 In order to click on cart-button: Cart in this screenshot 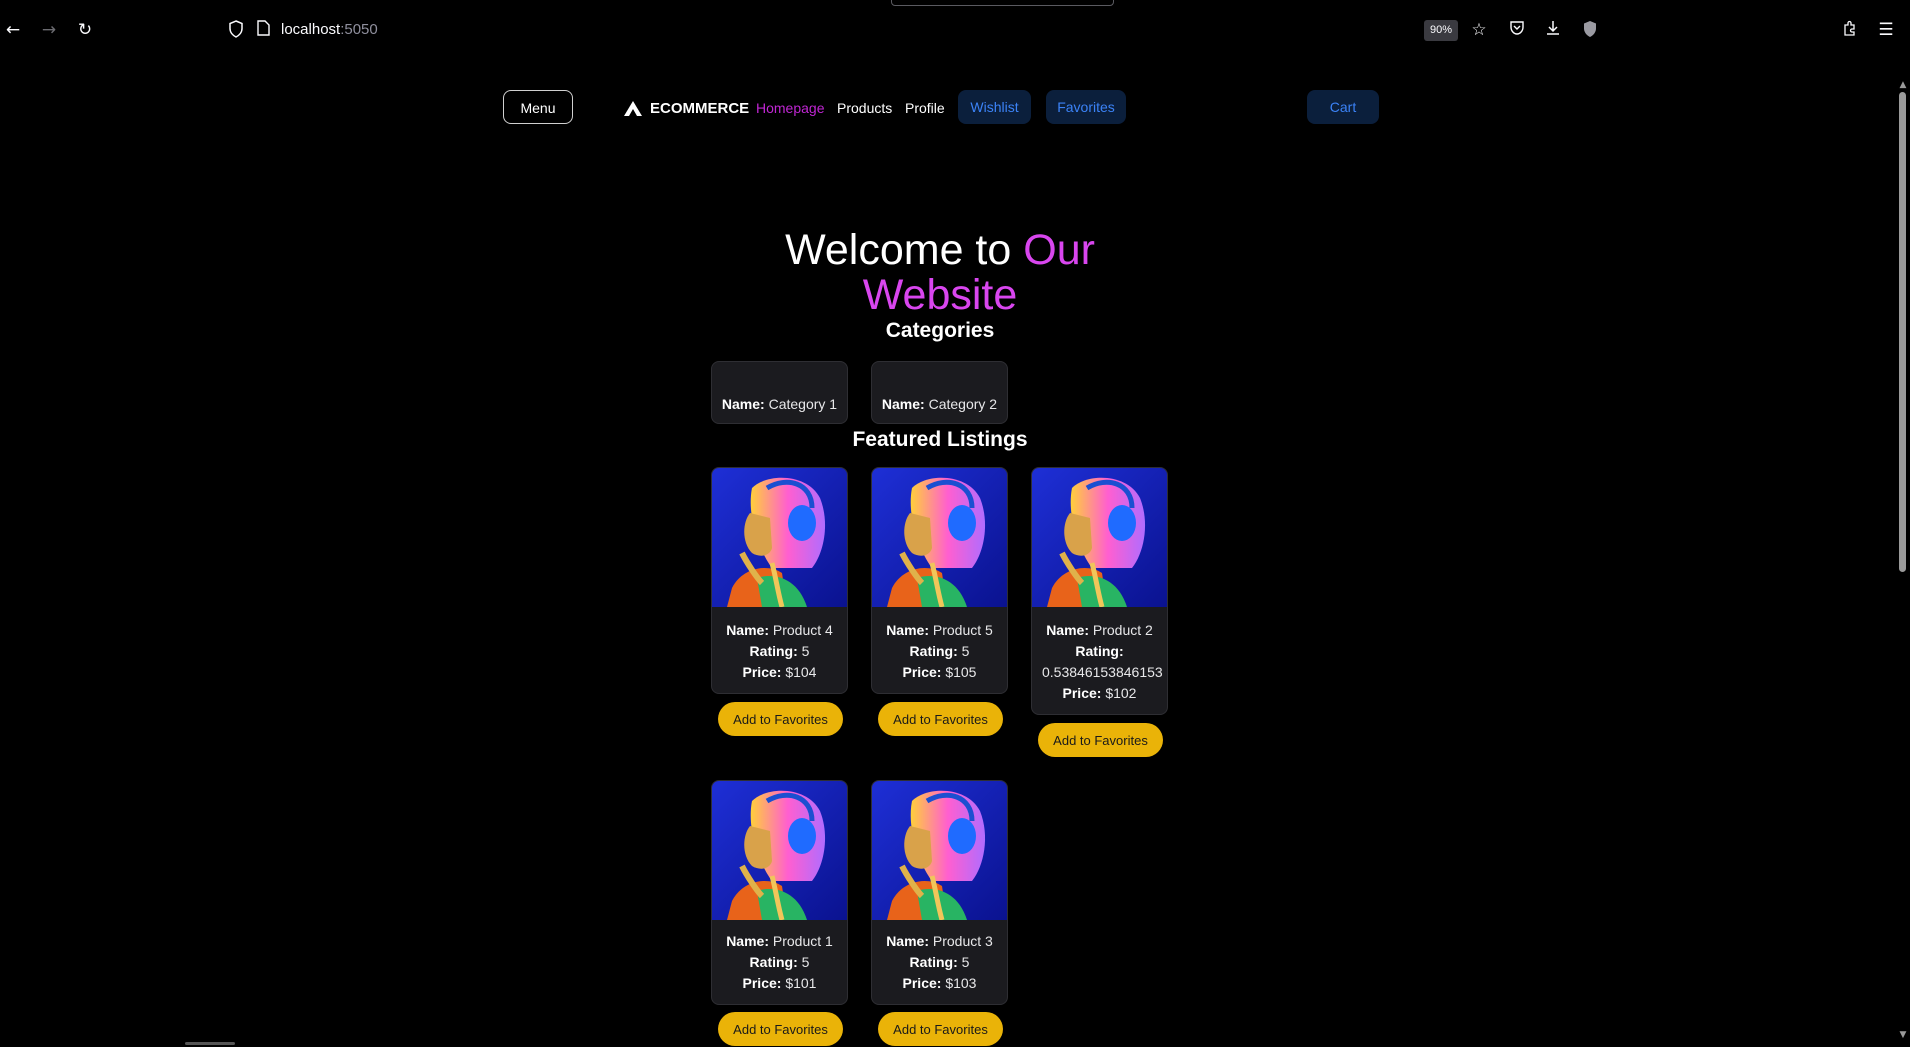, I will do `click(1343, 107)`.